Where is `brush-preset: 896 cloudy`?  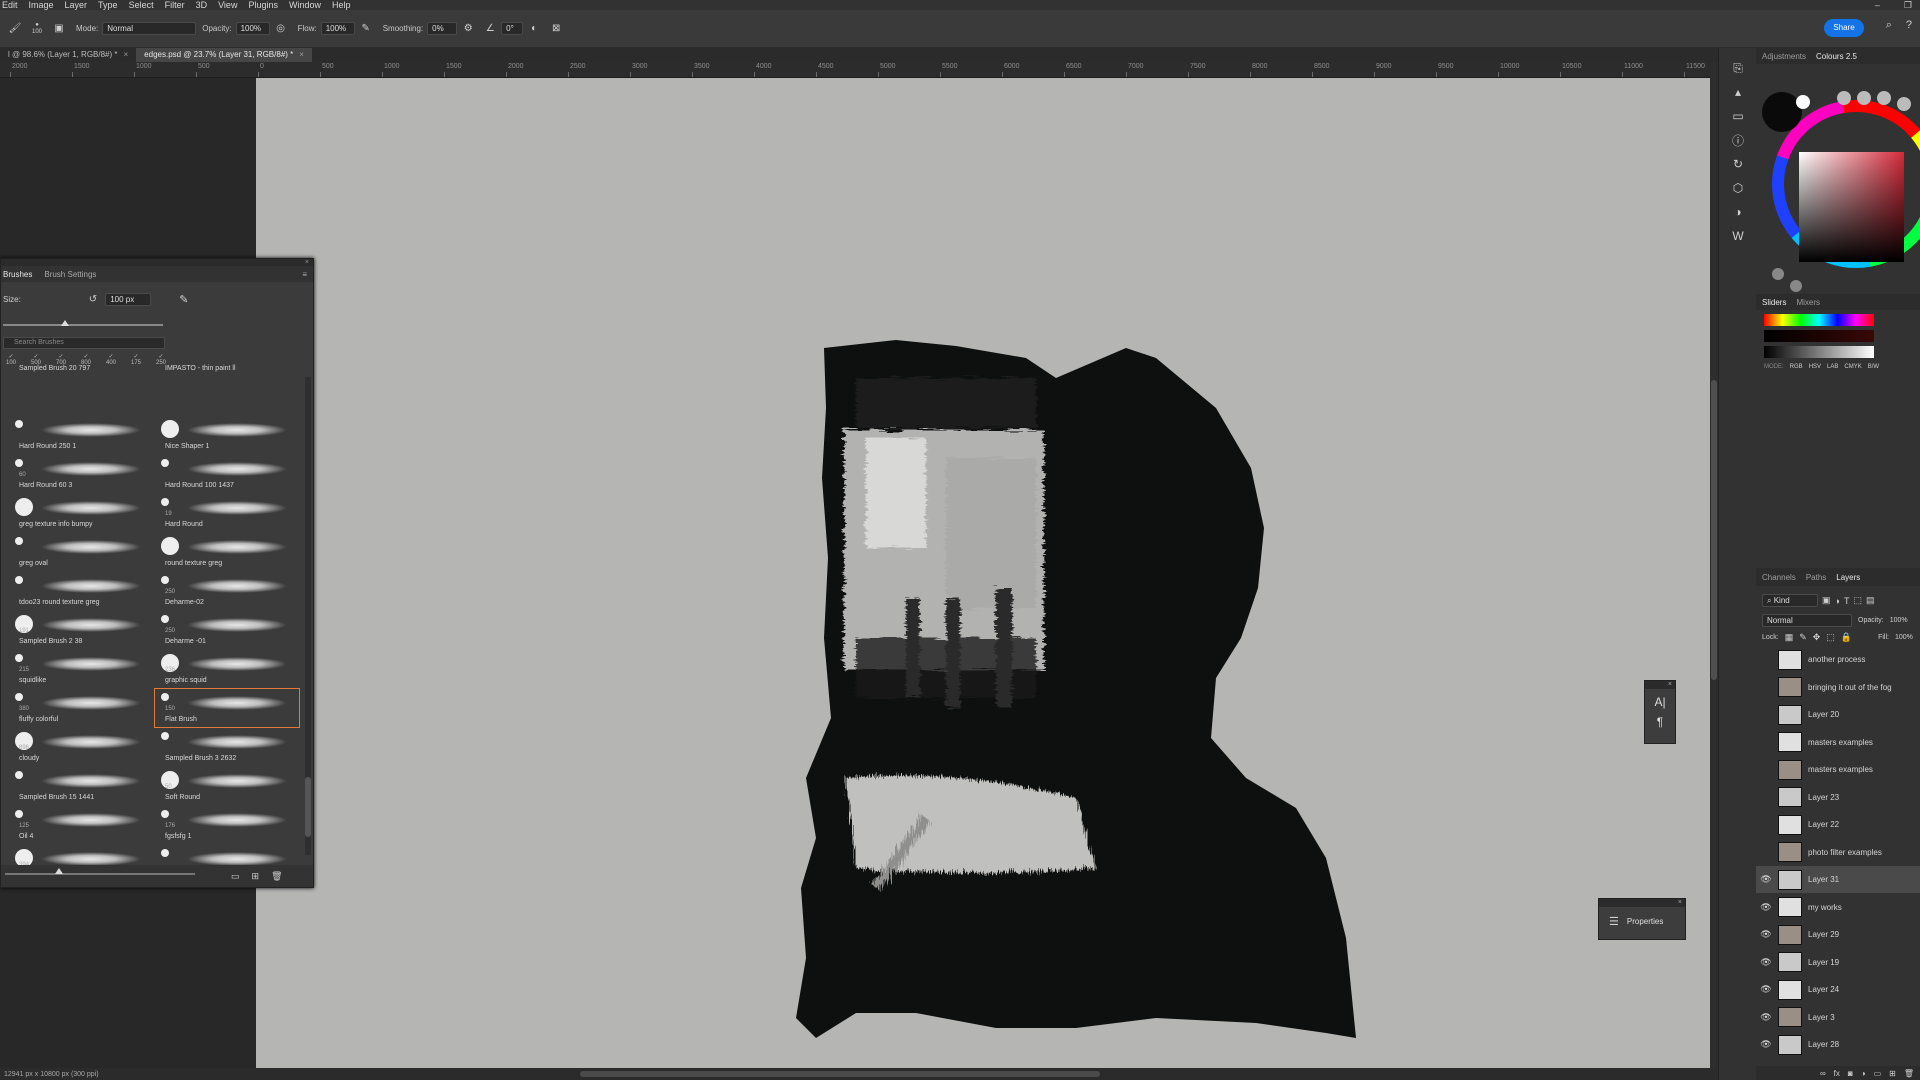 brush-preset: 896 cloudy is located at coordinates (81, 747).